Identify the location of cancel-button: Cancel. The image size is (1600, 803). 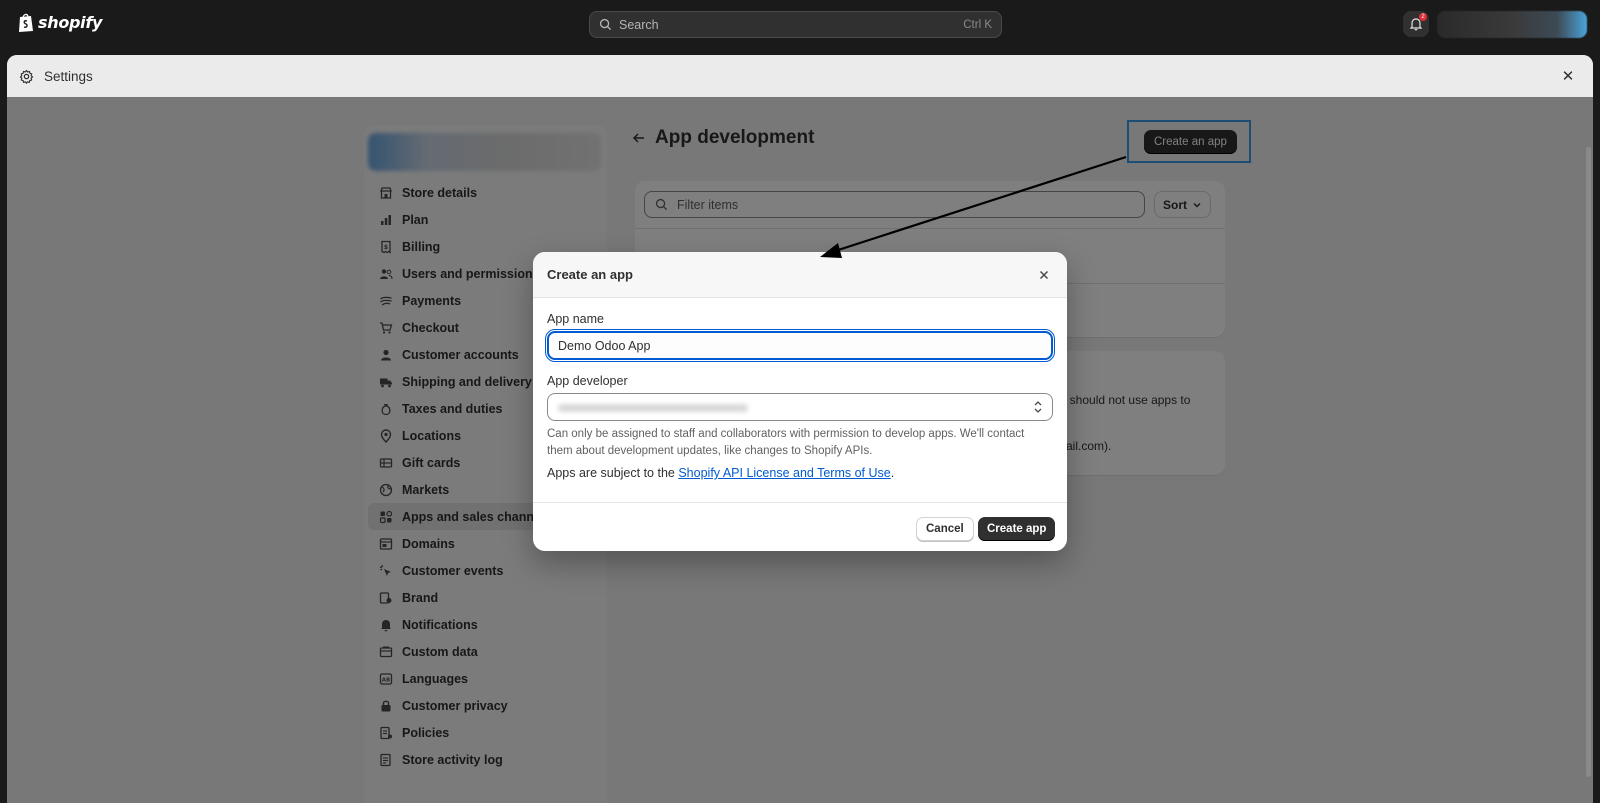
(945, 529).